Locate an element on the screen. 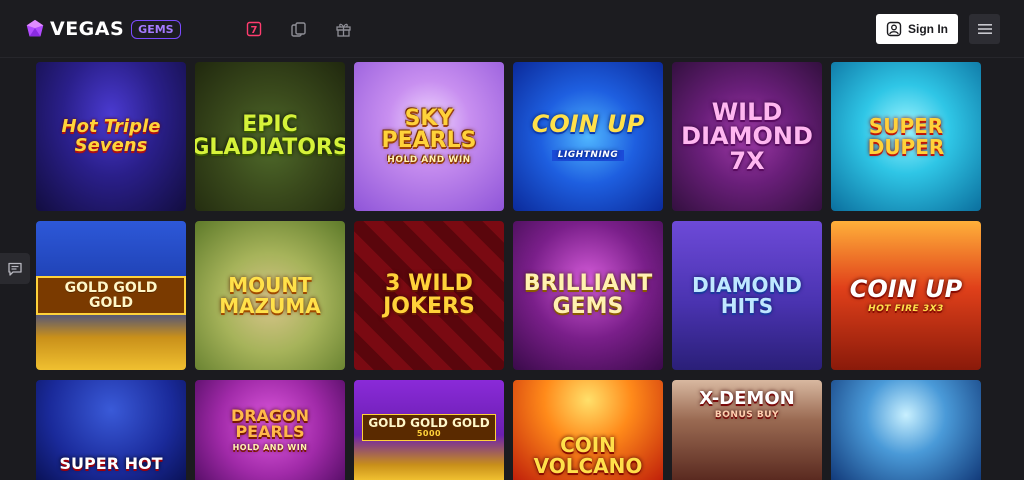  game-title-block: X-DEMON BONUS BUY is located at coordinates (746, 404).